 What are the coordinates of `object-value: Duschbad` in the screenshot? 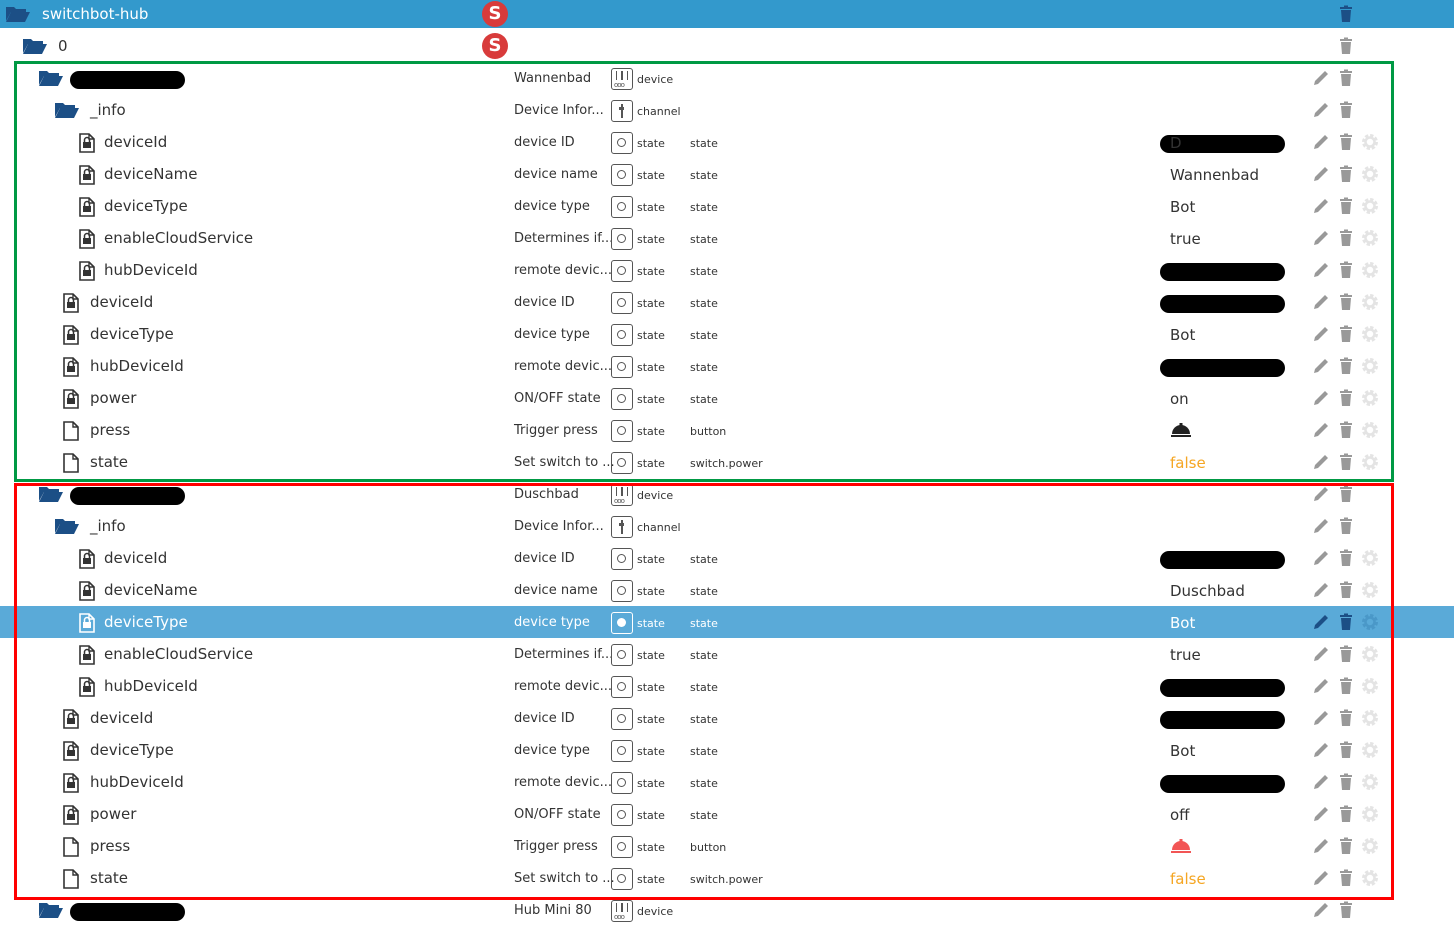 It's located at (1207, 591).